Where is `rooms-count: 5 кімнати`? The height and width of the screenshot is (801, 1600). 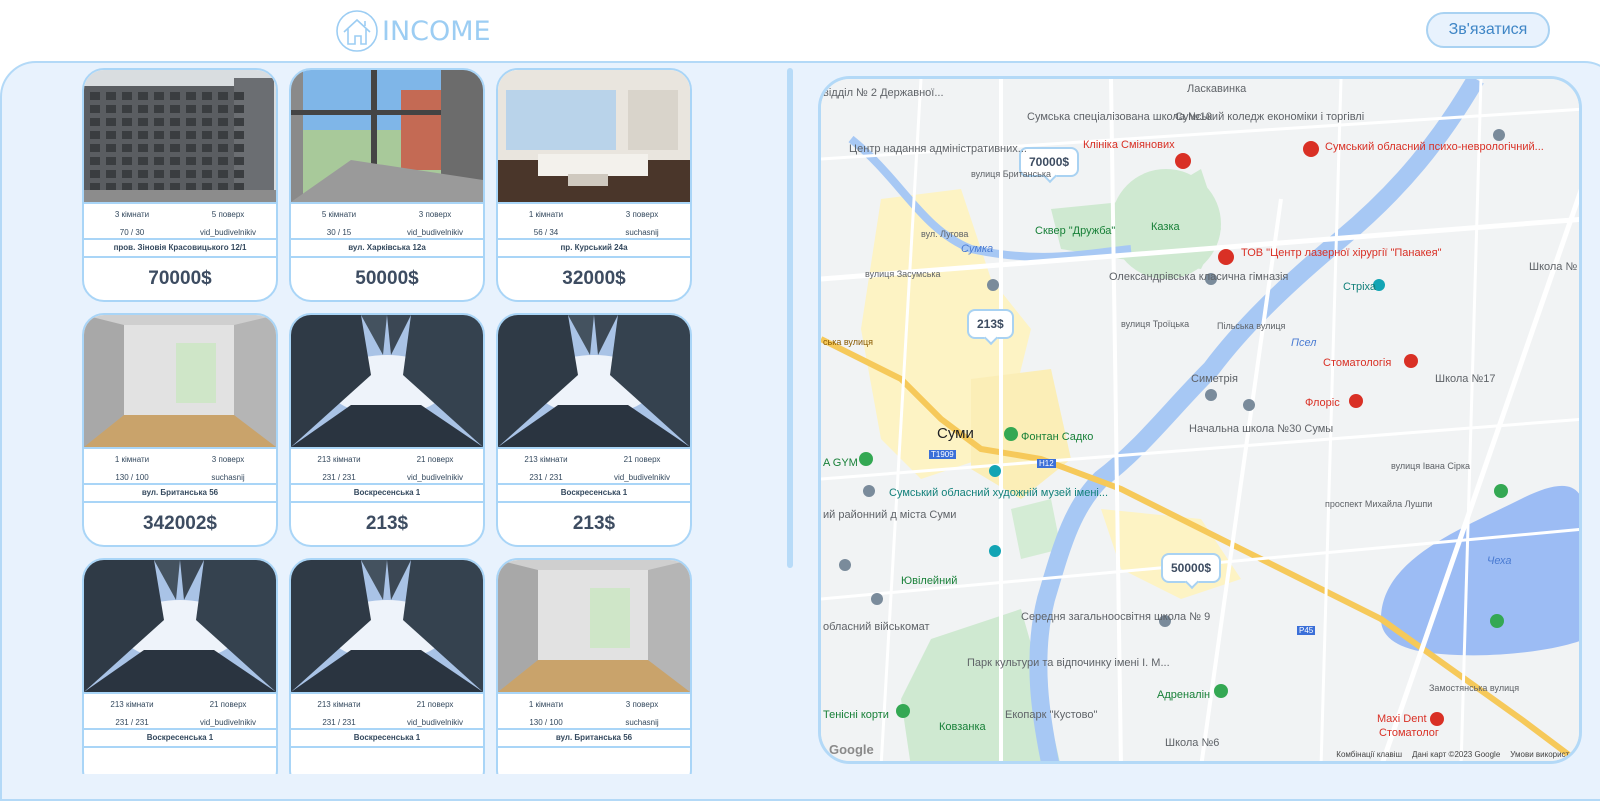
rooms-count: 5 кімнати is located at coordinates (339, 214).